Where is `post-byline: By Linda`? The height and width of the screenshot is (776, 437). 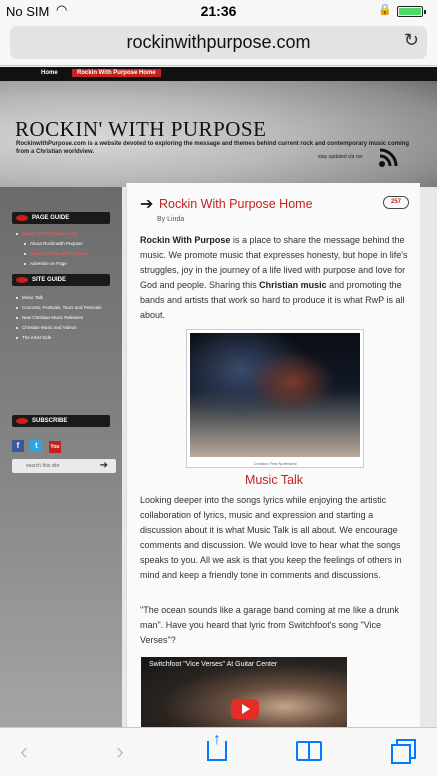
post-byline: By Linda is located at coordinates (171, 219).